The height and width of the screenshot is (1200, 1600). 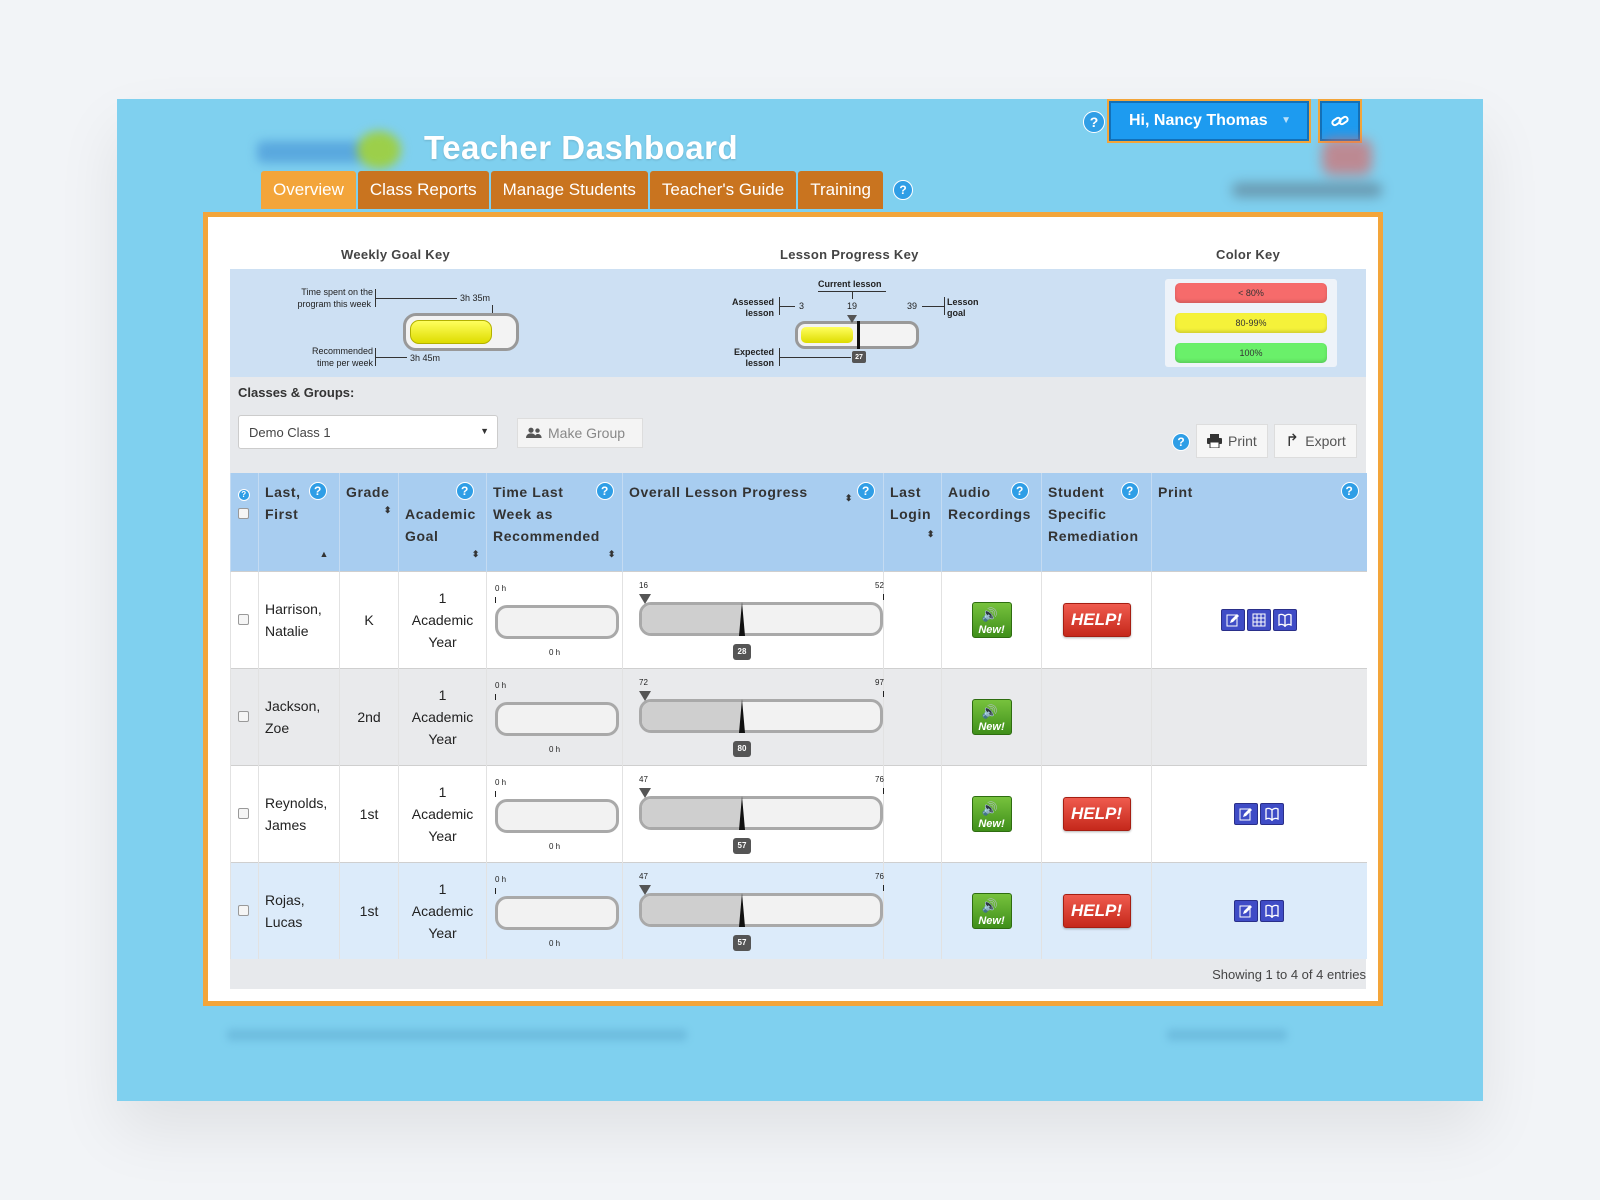 What do you see at coordinates (798, 974) in the screenshot?
I see `table-footer: Showing 1 to 4 of 4 entries` at bounding box center [798, 974].